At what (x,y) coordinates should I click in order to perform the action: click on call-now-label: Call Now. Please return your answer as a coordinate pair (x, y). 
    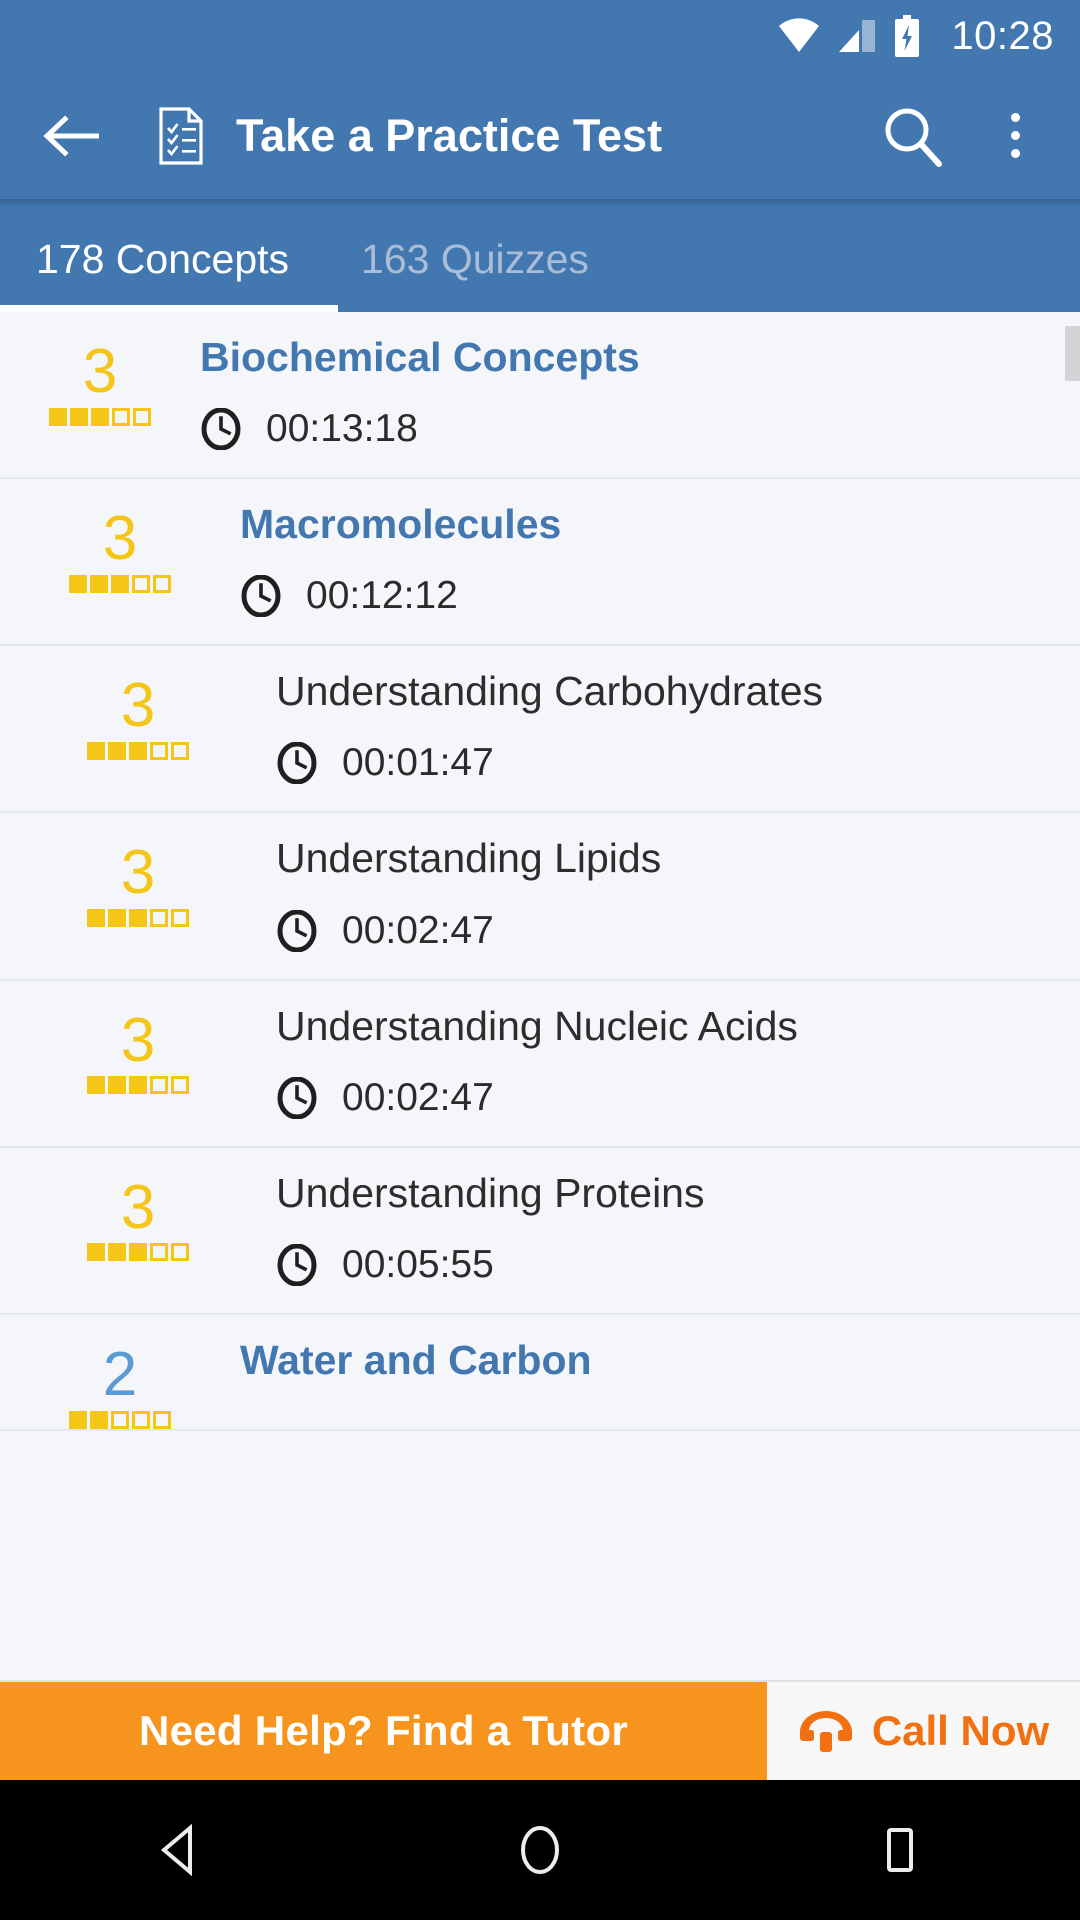
    Looking at the image, I should click on (960, 1730).